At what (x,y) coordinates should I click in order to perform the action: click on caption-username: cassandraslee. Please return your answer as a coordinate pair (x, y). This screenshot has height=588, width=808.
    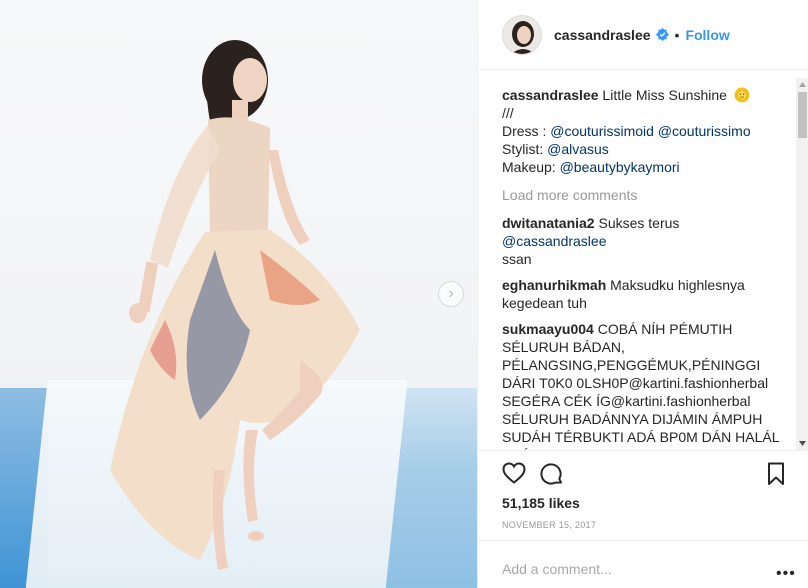
    Looking at the image, I should click on (550, 95).